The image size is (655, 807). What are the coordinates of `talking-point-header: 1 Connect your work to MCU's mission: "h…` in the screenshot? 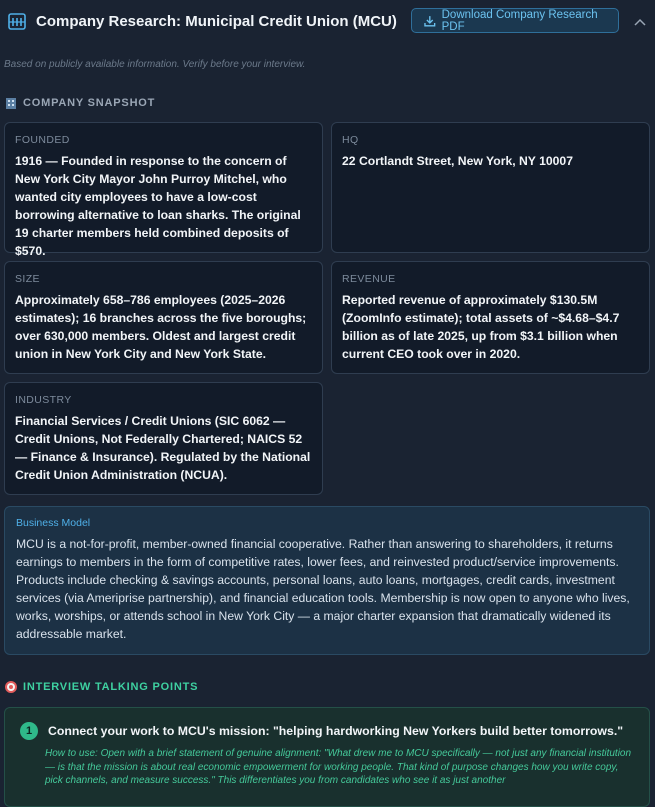 It's located at (327, 731).